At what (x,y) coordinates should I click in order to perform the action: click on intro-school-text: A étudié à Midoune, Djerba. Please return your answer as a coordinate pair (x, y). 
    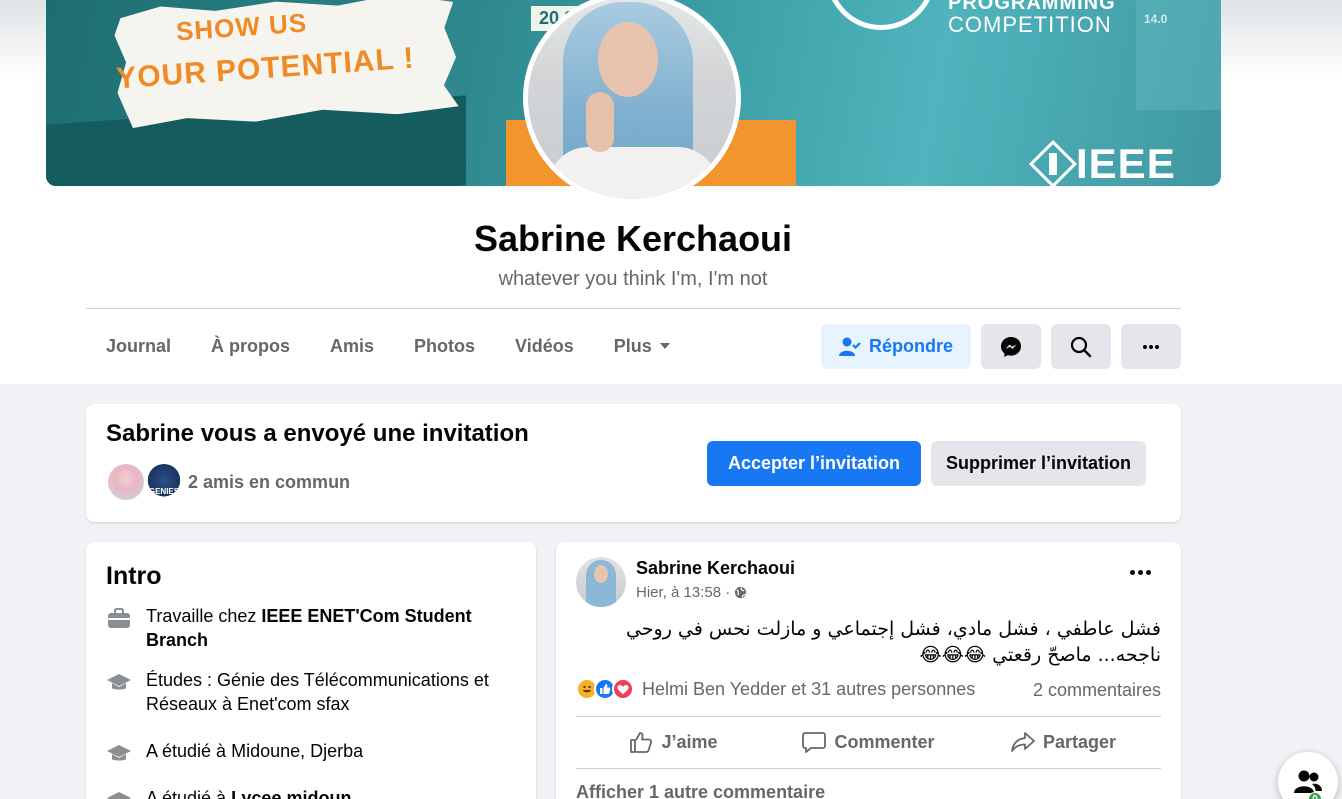
    Looking at the image, I should click on (255, 751).